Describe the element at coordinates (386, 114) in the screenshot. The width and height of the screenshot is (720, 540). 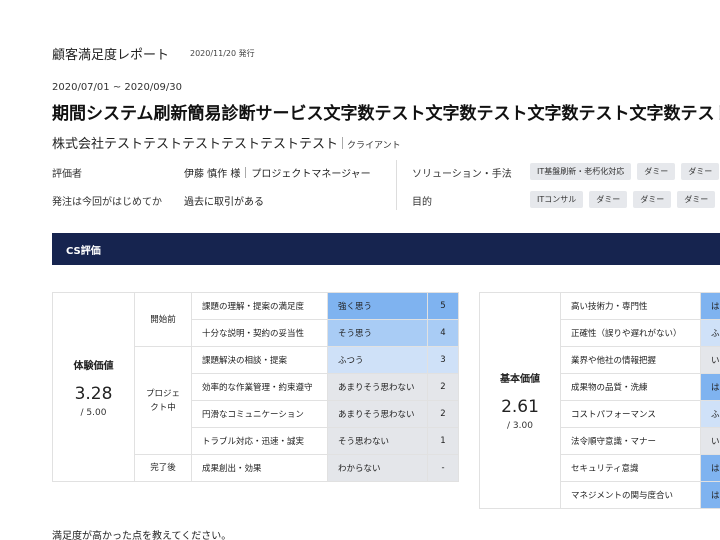
I see `service-title: 期間システム刷新簡易診断サービス文字数テスト文字数テスト文字数テスト文字数テスト` at that location.